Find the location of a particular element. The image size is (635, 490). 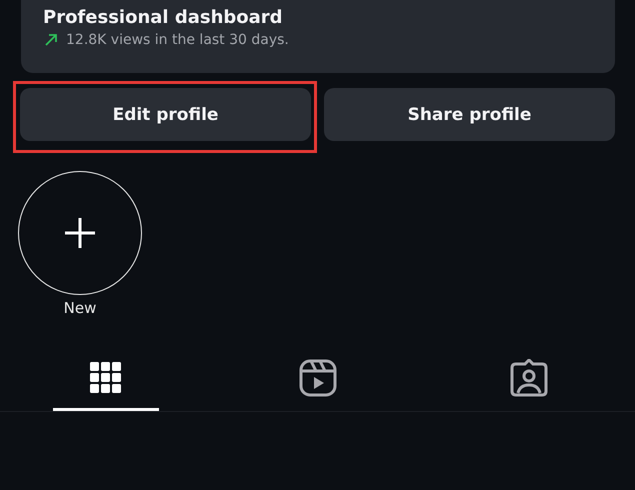

dashboard-card: Professional dashboard 12.8K views in the last 30 days. is located at coordinates (318, 36).